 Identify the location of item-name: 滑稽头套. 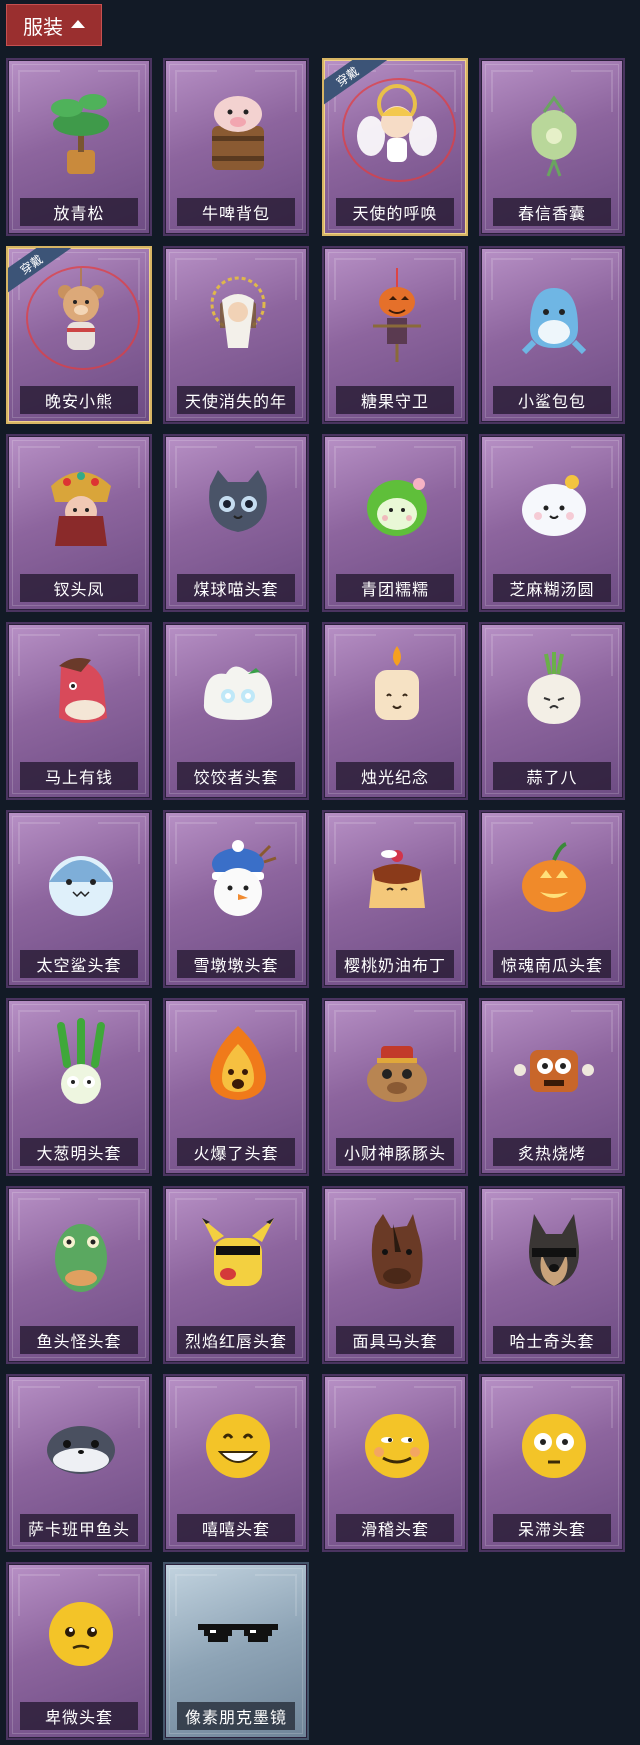
(395, 1528).